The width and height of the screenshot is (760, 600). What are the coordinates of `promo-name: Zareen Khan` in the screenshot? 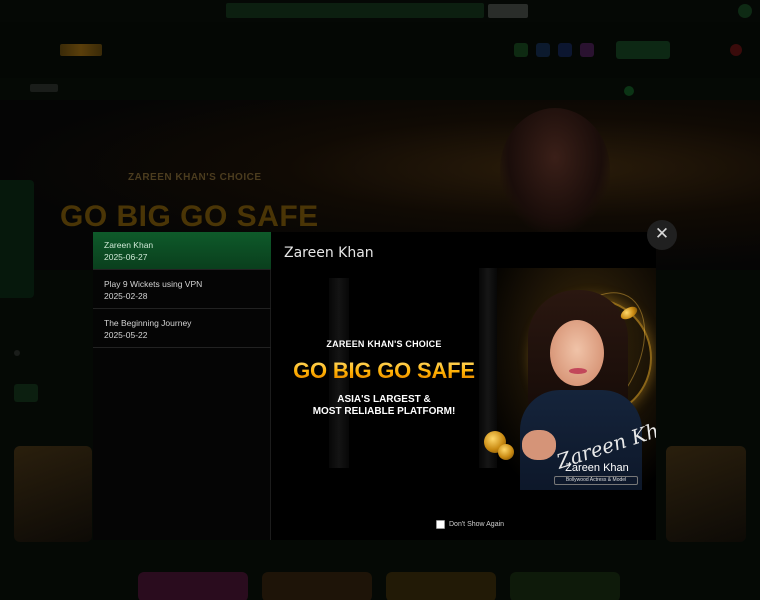 It's located at (597, 468).